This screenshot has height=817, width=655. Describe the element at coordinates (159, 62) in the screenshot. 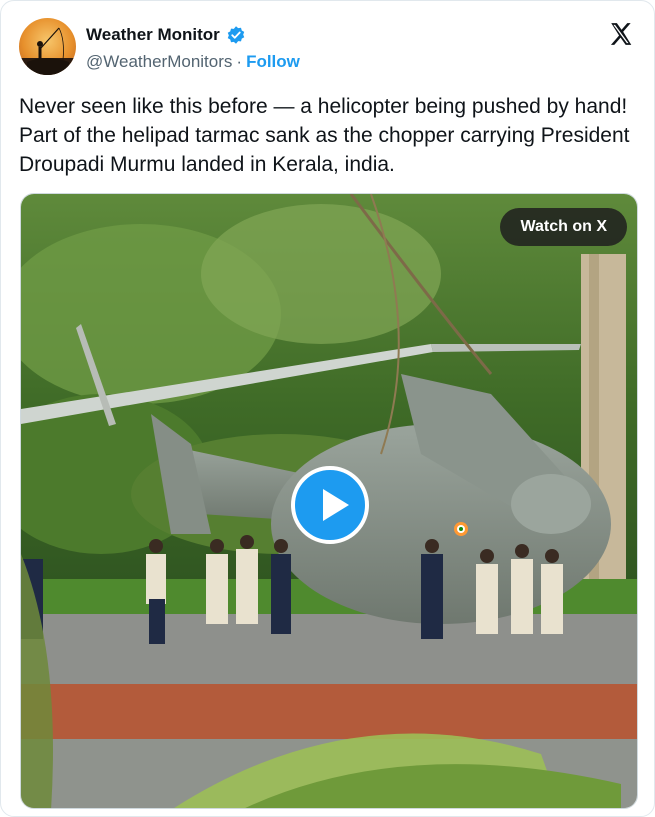

I see `author-handle: @WeatherMonitors` at that location.